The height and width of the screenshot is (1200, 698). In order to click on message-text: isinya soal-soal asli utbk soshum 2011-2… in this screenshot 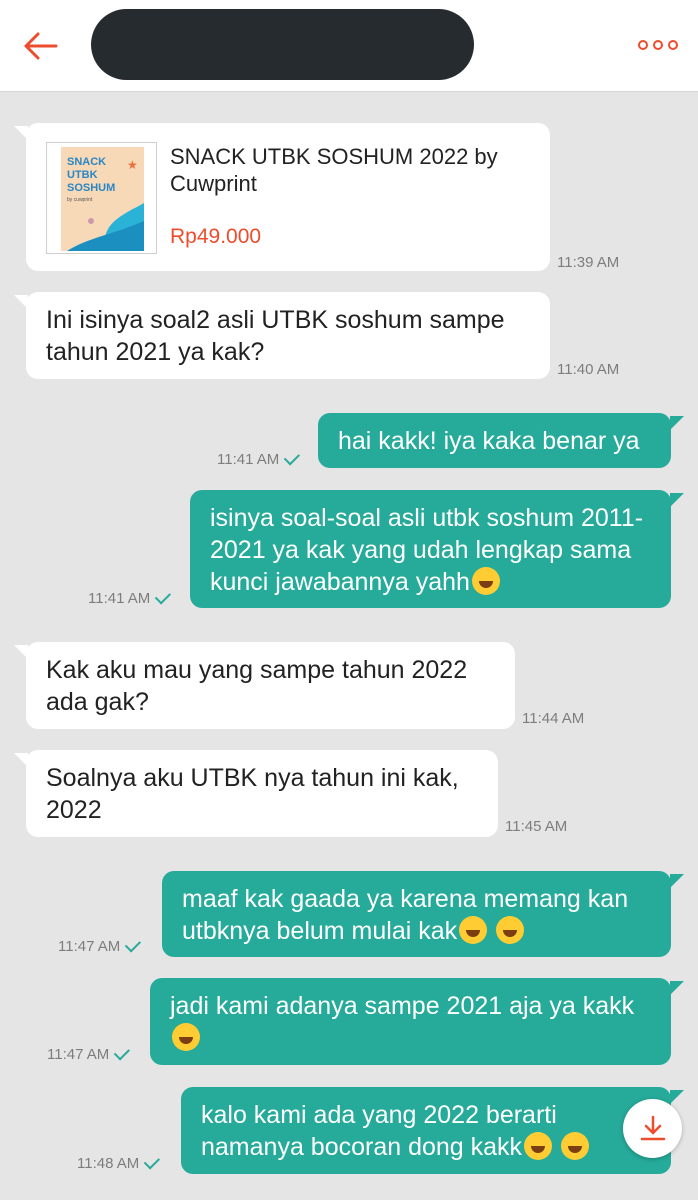, I will do `click(427, 550)`.